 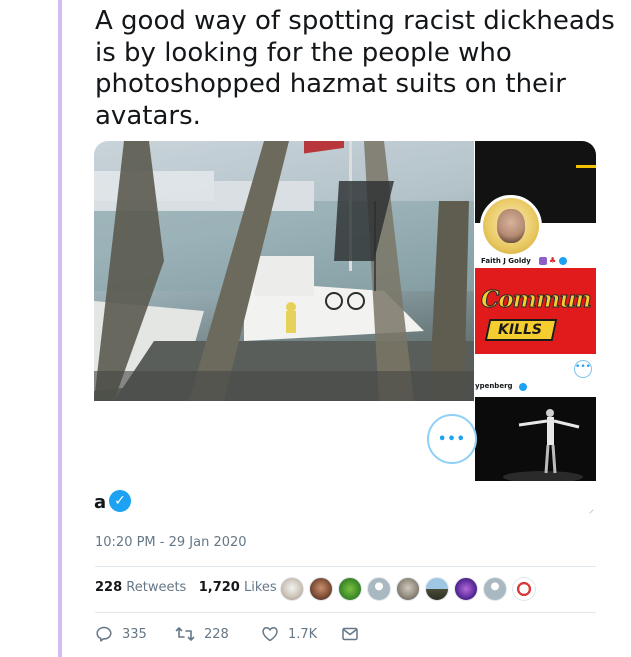 What do you see at coordinates (219, 587) in the screenshot?
I see `likes-count: 1,720` at bounding box center [219, 587].